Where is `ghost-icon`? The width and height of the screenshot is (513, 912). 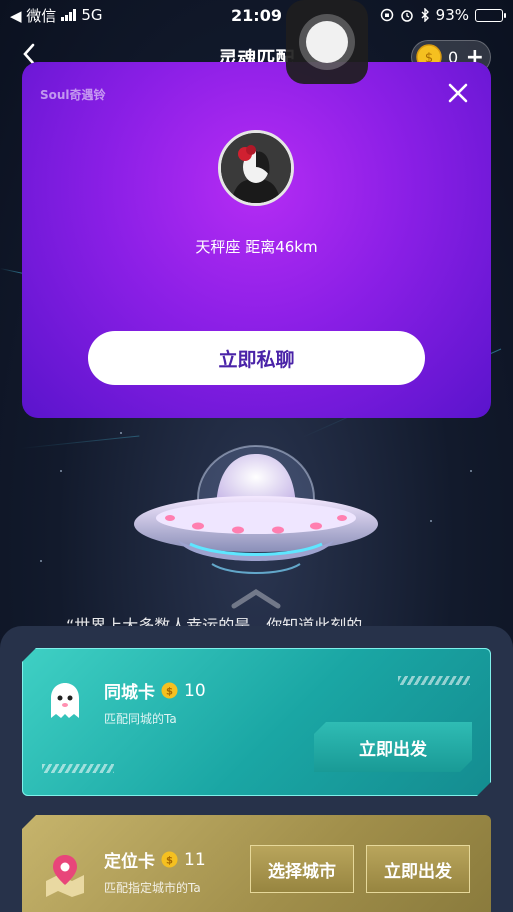
ghost-icon is located at coordinates (65, 701).